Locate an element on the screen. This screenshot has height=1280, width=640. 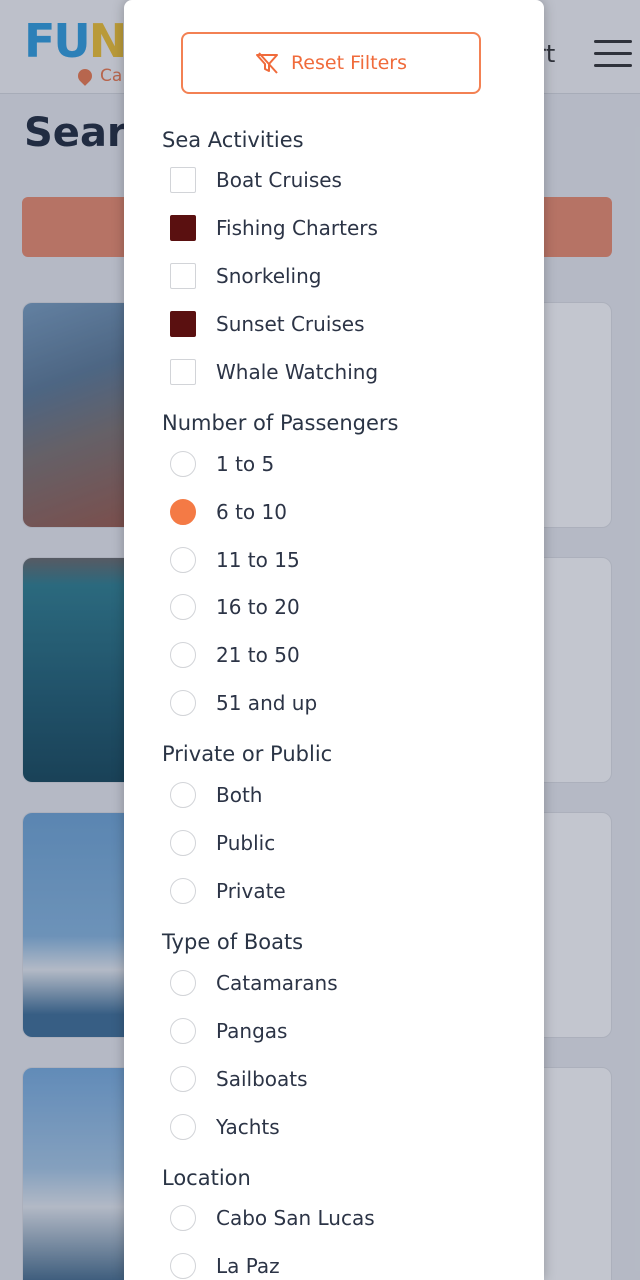
radio-boat-pangas: Pangas is located at coordinates (228, 1031).